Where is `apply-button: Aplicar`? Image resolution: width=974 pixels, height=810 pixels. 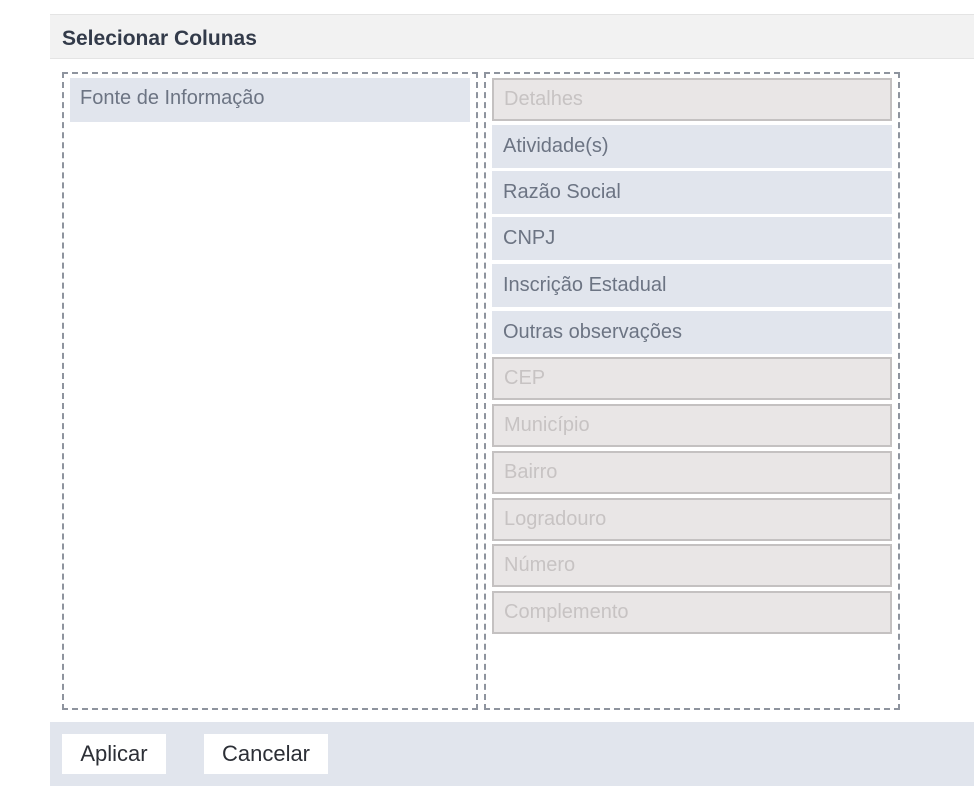 apply-button: Aplicar is located at coordinates (114, 754).